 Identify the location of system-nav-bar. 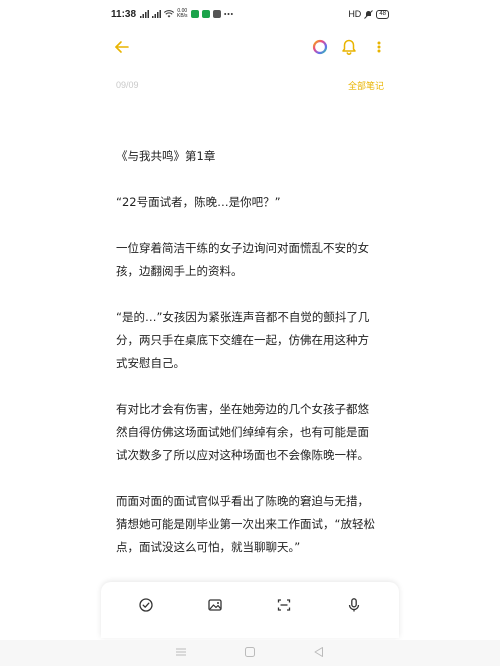
(250, 653).